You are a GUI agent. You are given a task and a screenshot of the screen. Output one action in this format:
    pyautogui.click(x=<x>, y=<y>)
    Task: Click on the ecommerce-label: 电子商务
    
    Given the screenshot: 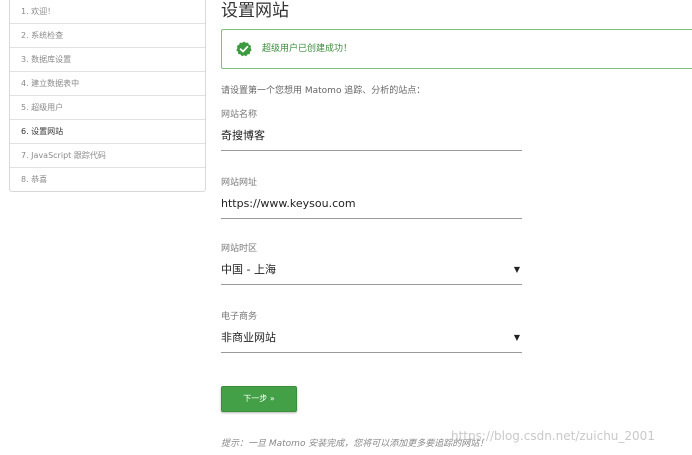 What is the action you would take?
    pyautogui.click(x=239, y=317)
    